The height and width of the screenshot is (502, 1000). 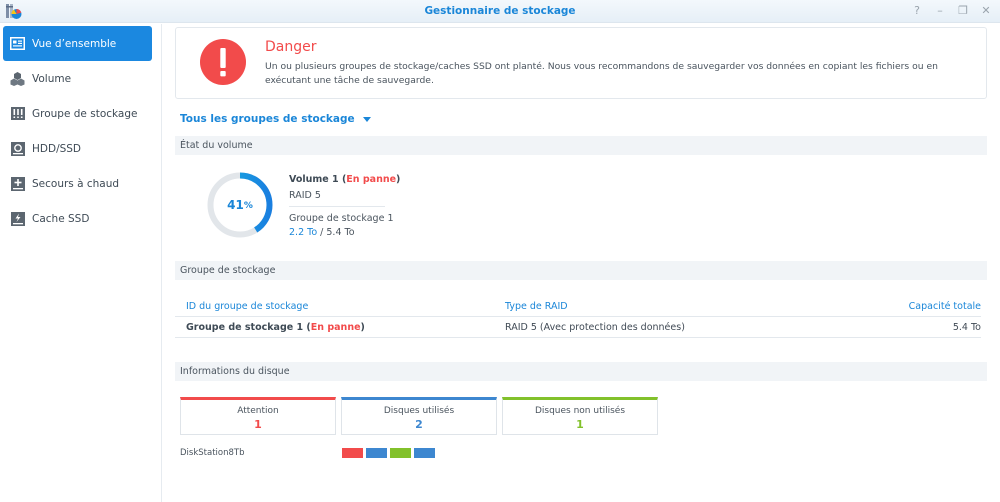 I want to click on sidebar-item-label: Groupe de stockage, so click(x=85, y=113).